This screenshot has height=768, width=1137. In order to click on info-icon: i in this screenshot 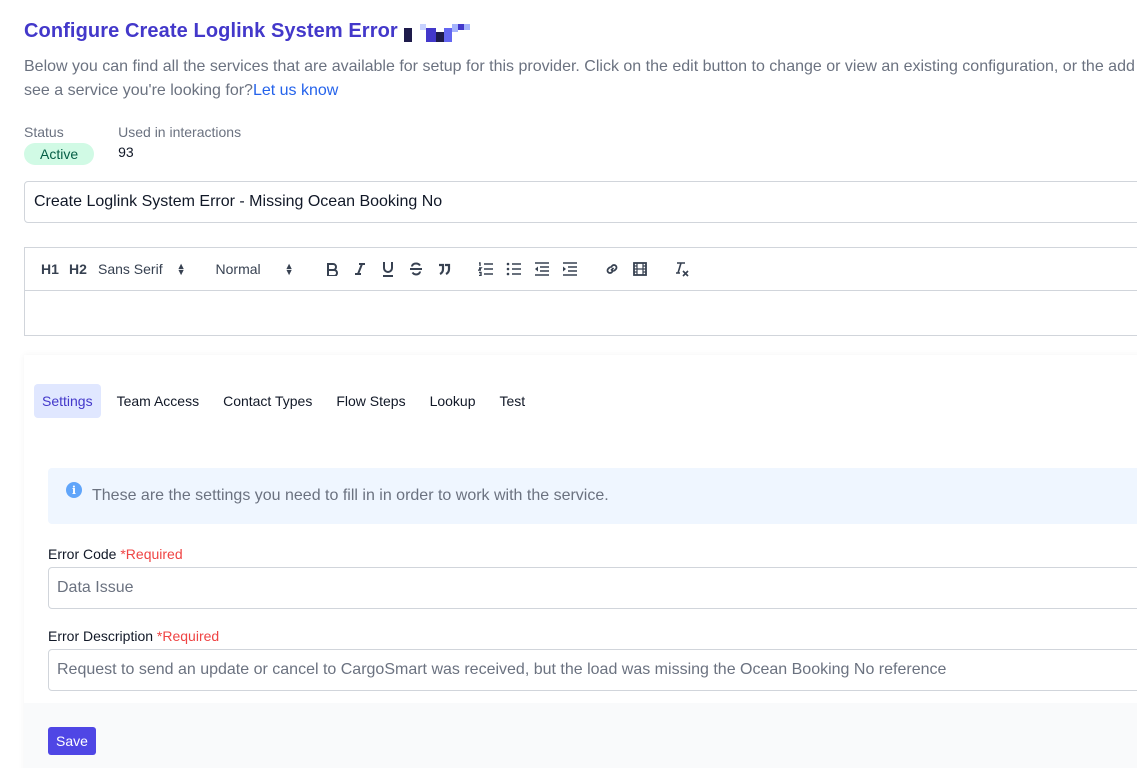, I will do `click(74, 490)`.